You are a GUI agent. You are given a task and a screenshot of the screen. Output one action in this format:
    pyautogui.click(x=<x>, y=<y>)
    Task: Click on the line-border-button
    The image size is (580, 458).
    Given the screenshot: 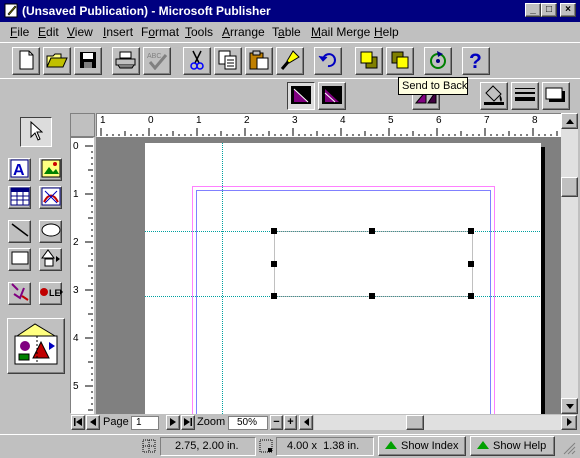 What is the action you would take?
    pyautogui.click(x=525, y=96)
    